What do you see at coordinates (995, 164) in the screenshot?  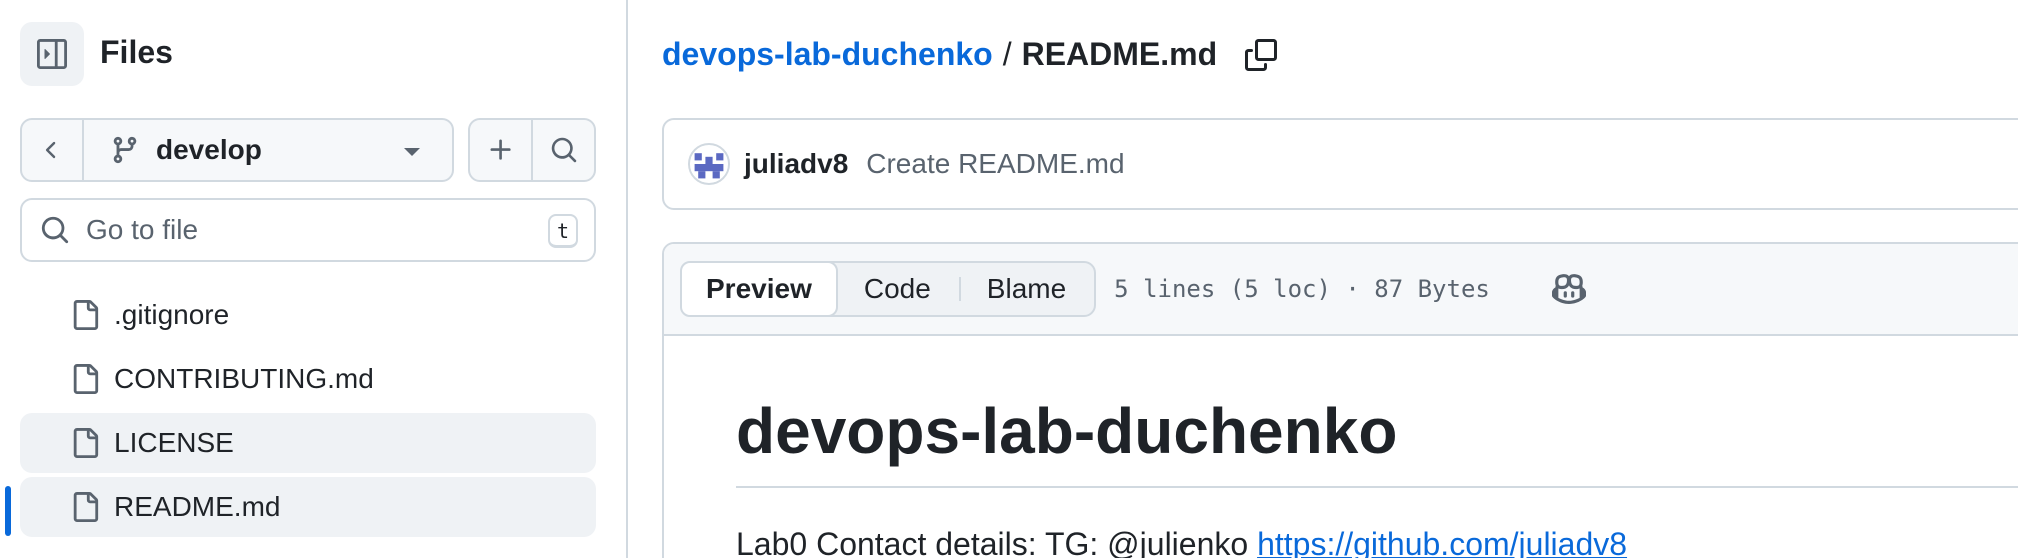 I see `commit-message-link: Create README.md` at bounding box center [995, 164].